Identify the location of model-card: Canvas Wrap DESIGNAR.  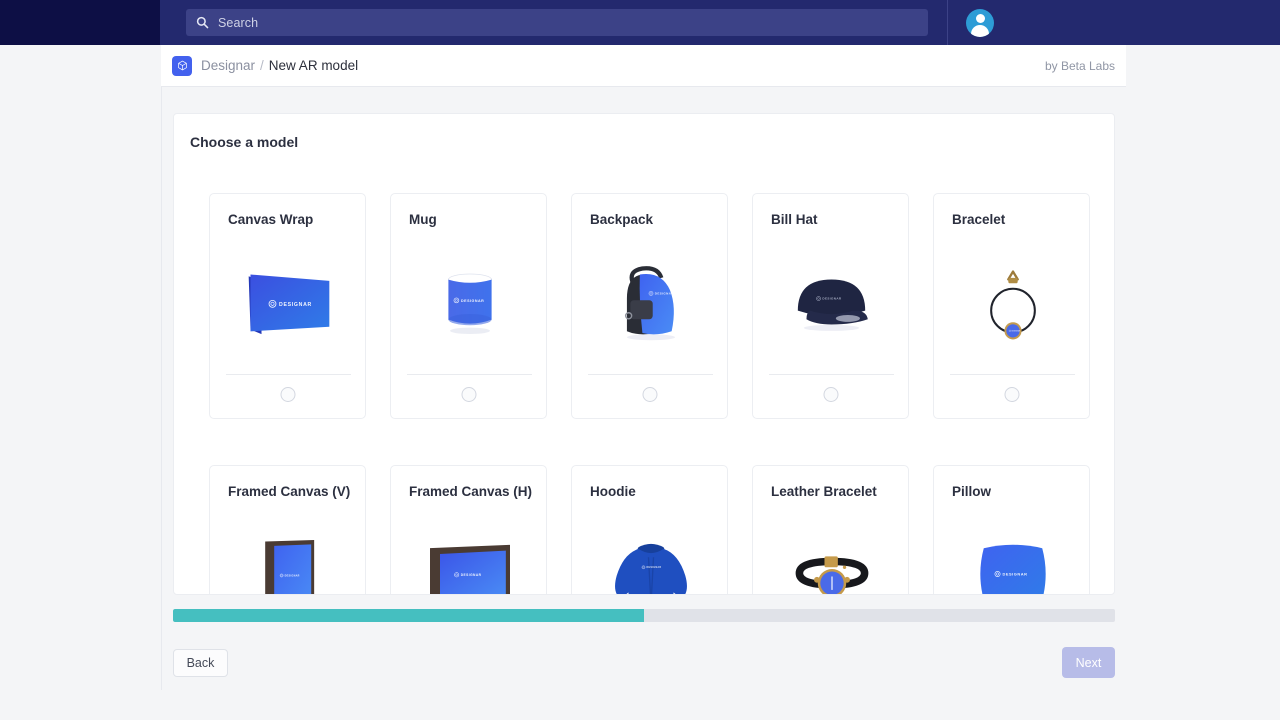
(287, 306).